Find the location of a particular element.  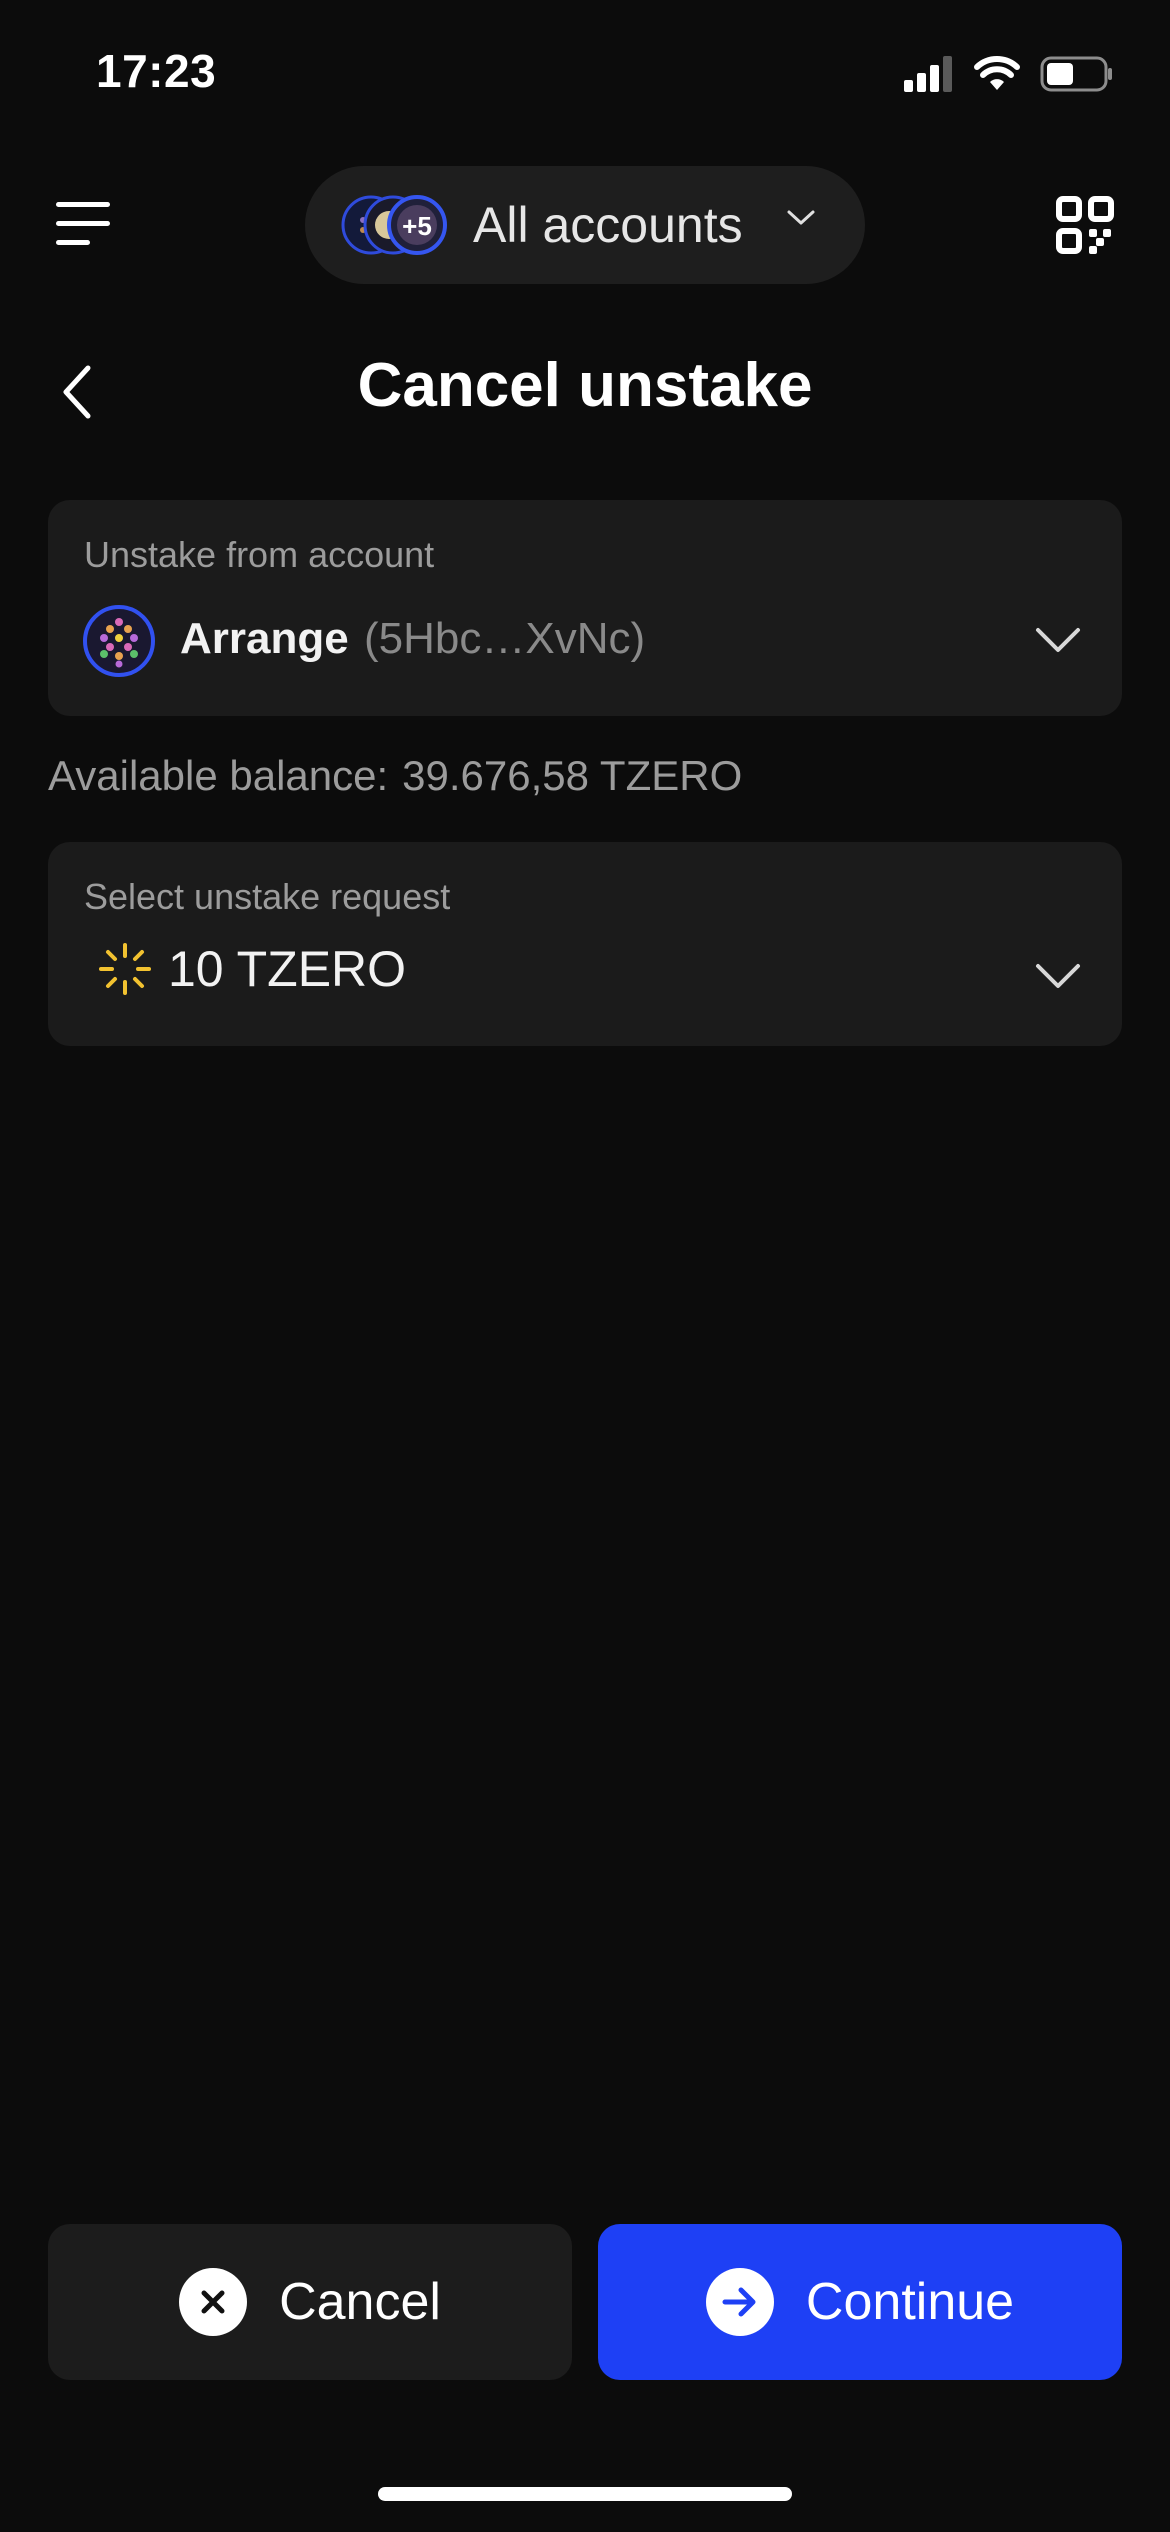

account-avatar is located at coordinates (119, 641).